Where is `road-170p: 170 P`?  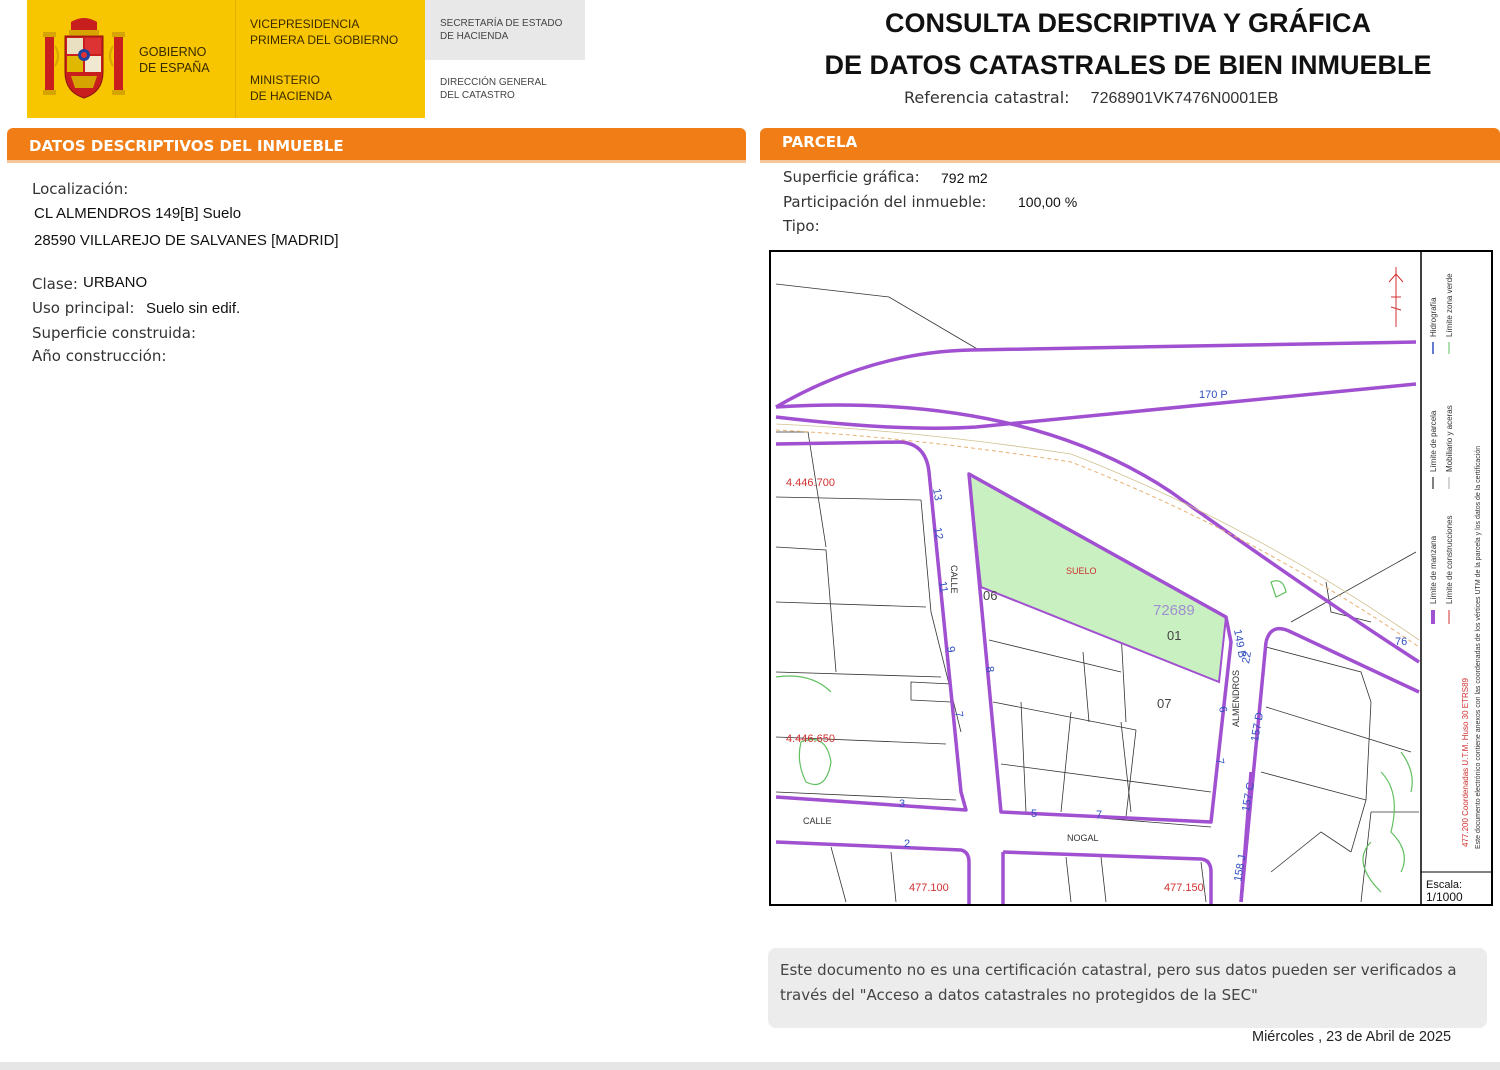
road-170p: 170 P is located at coordinates (1213, 395).